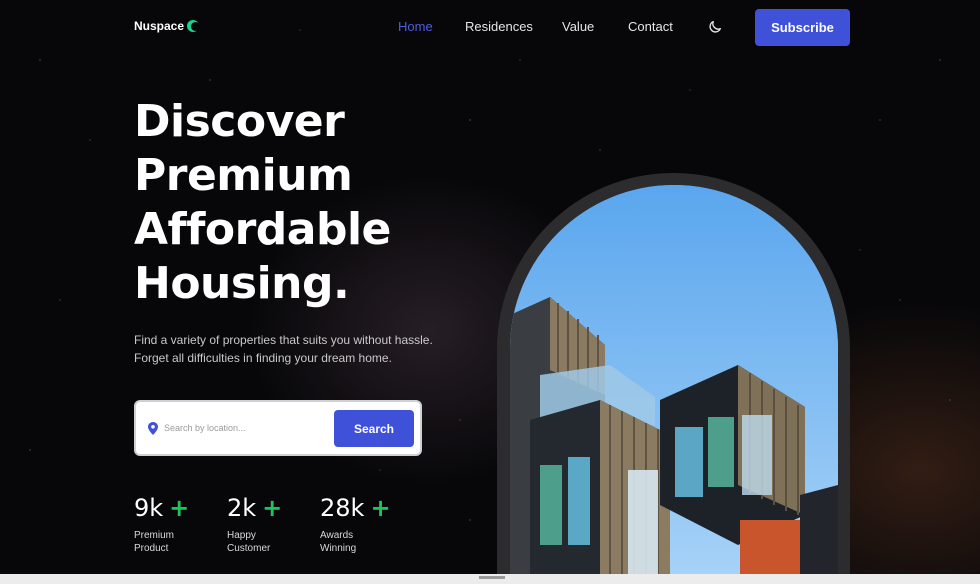 This screenshot has width=980, height=584. What do you see at coordinates (650, 26) in the screenshot?
I see `nav-link-contact: Contact` at bounding box center [650, 26].